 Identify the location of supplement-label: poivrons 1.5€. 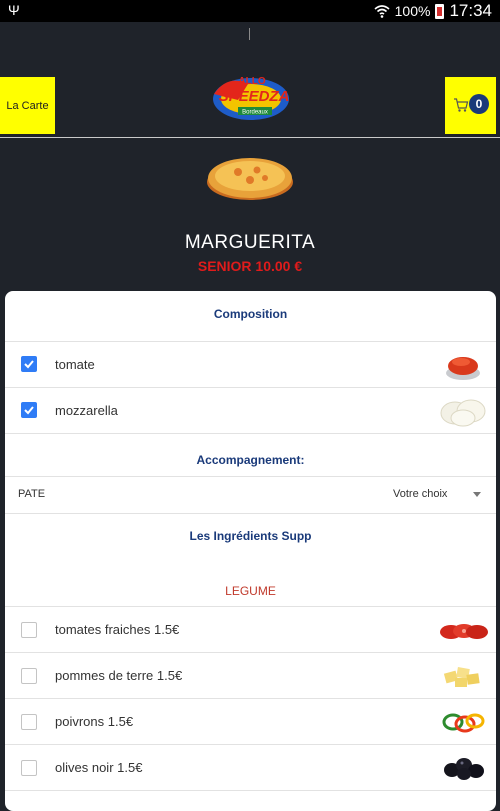
(94, 721).